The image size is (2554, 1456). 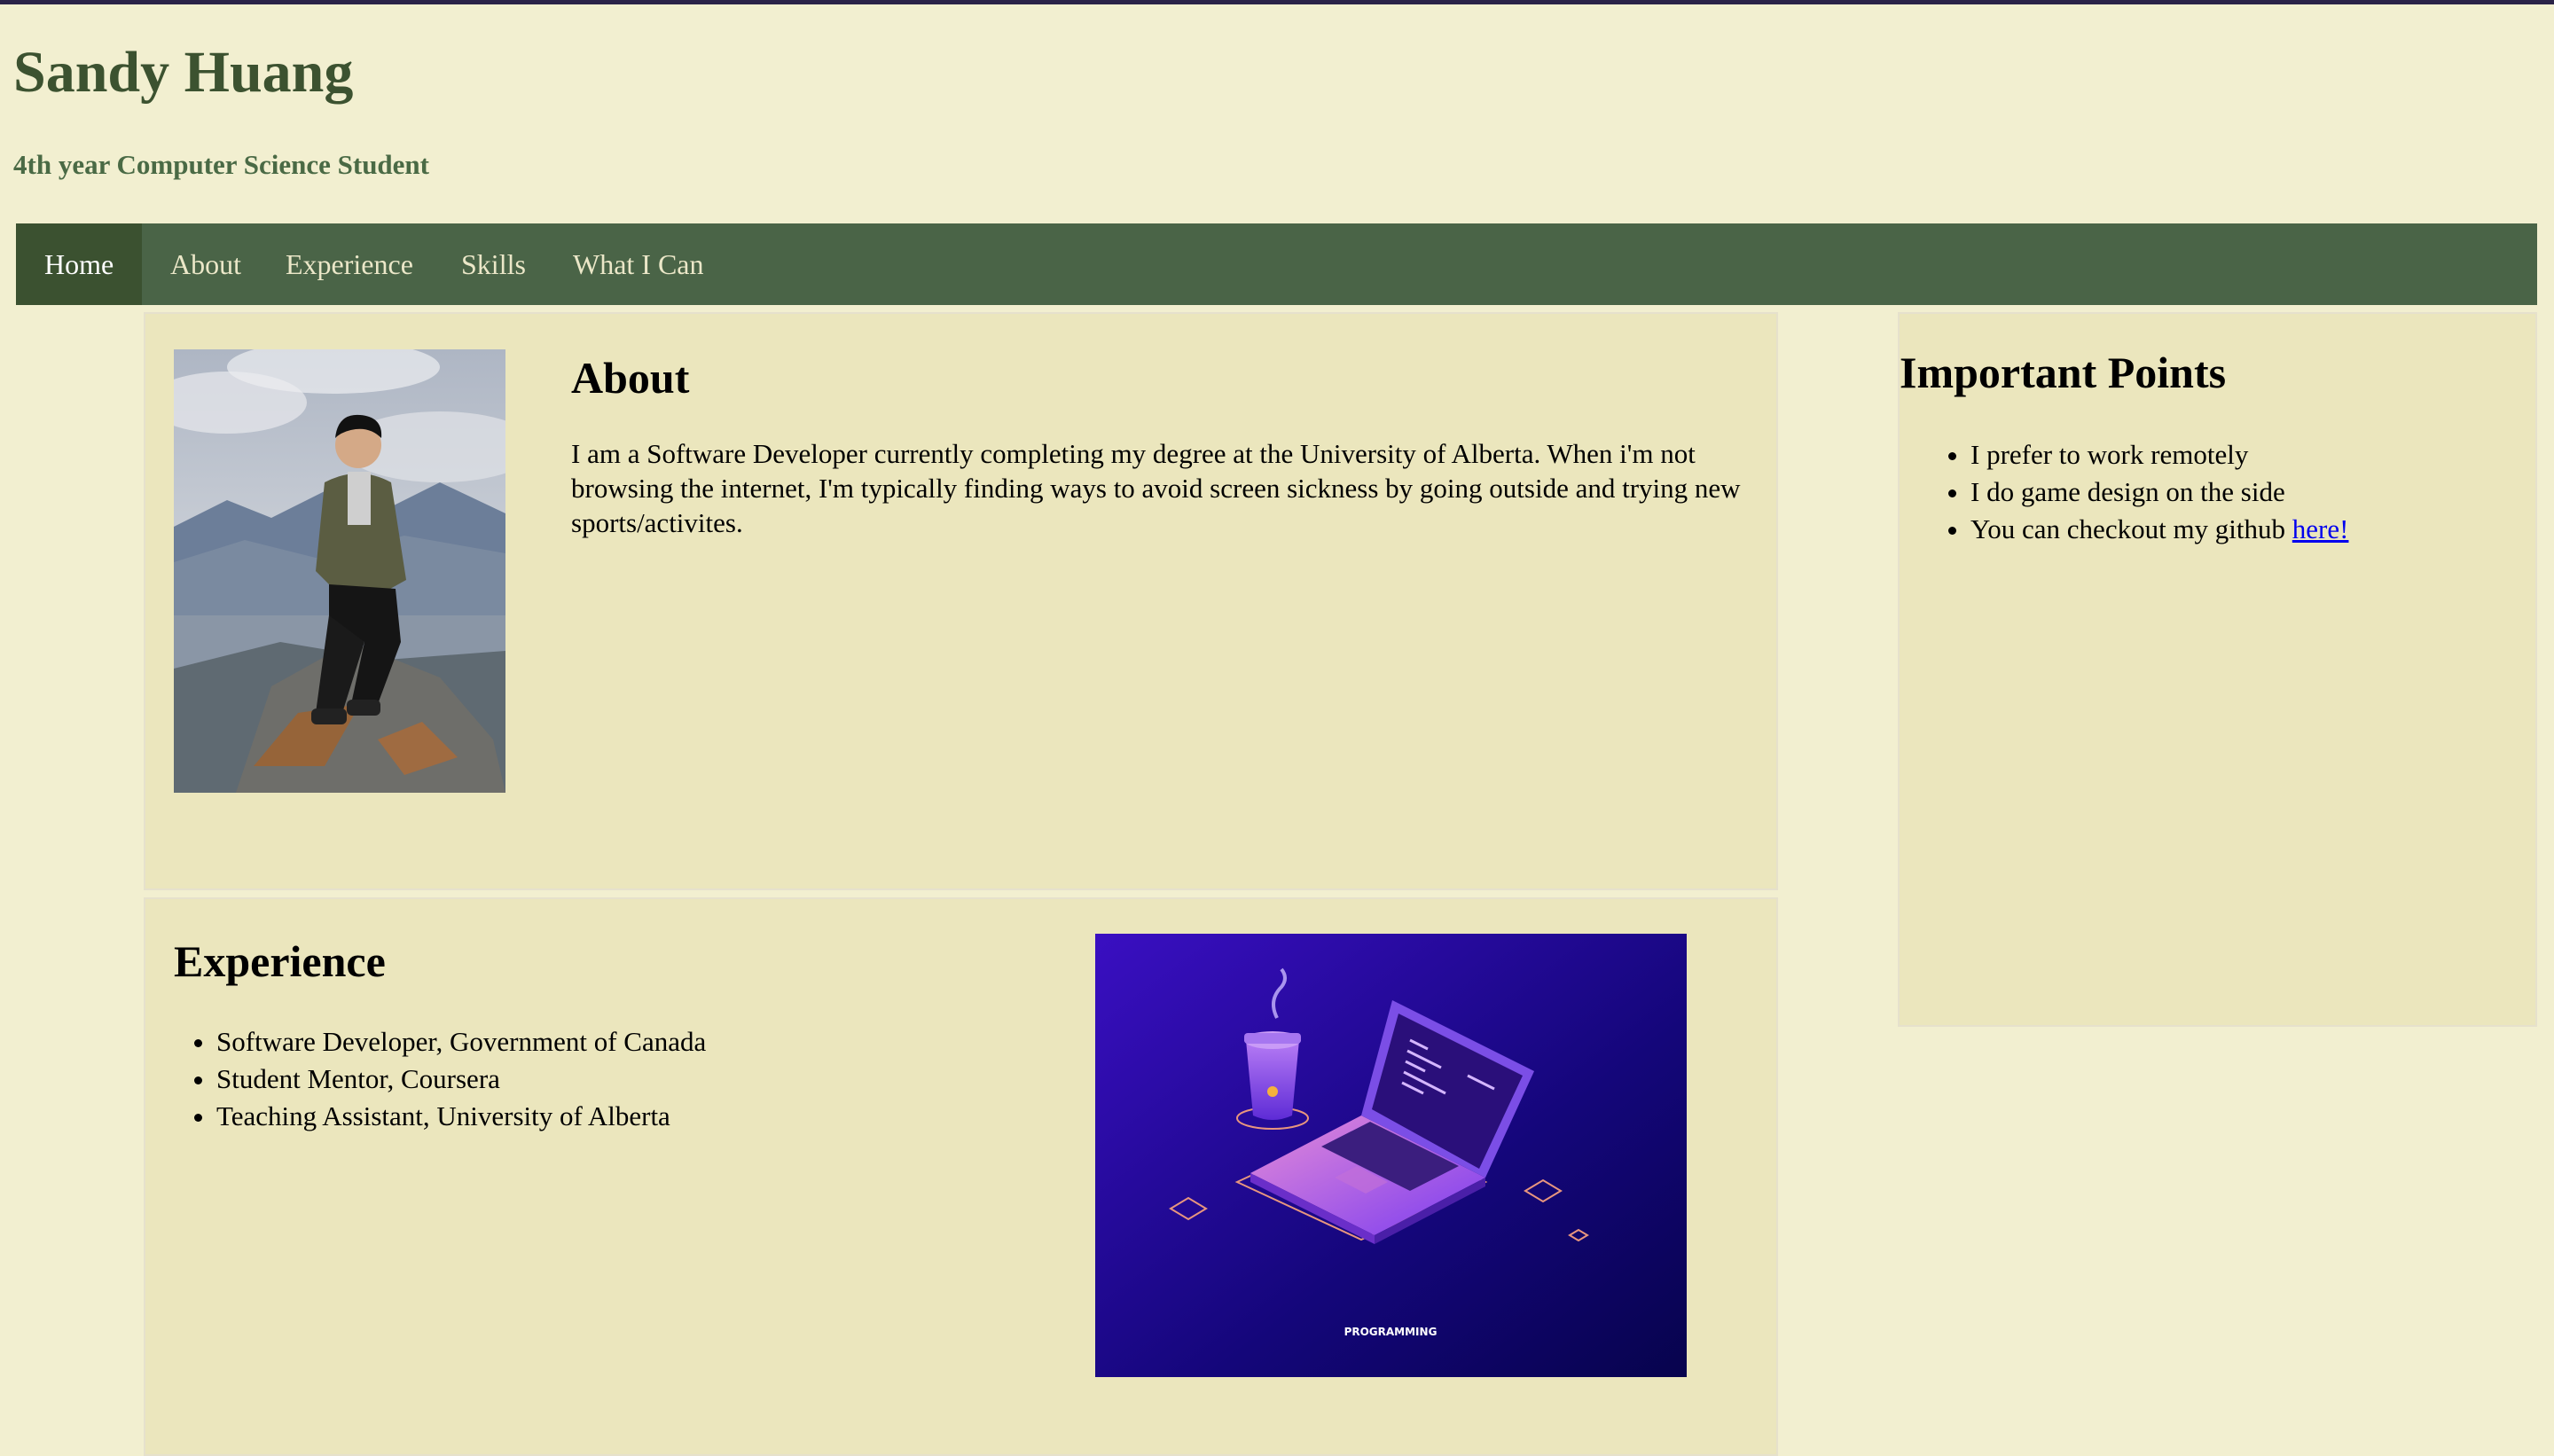 What do you see at coordinates (659, 1042) in the screenshot?
I see `list-item: Software Developer, Government of Canada` at bounding box center [659, 1042].